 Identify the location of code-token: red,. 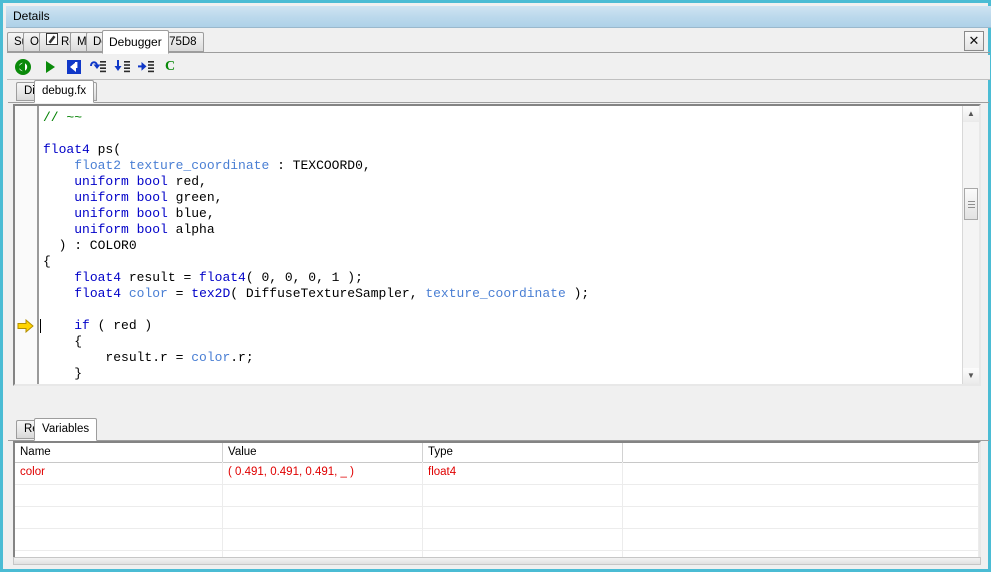
(187, 181).